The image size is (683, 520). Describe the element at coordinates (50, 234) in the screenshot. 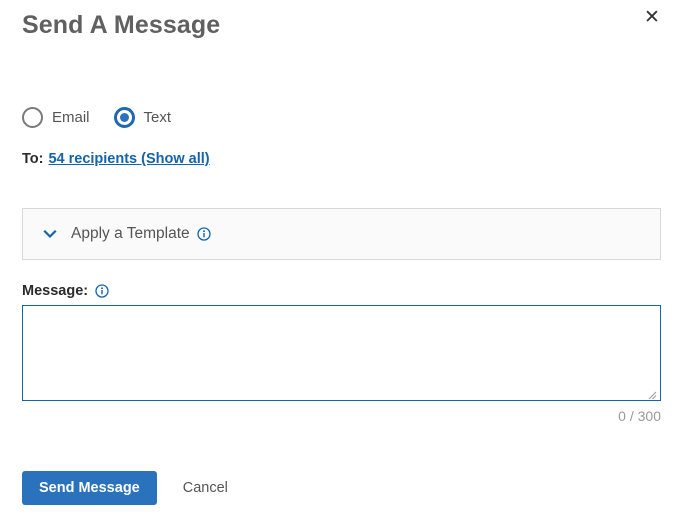

I see `chevron-down-icon` at that location.